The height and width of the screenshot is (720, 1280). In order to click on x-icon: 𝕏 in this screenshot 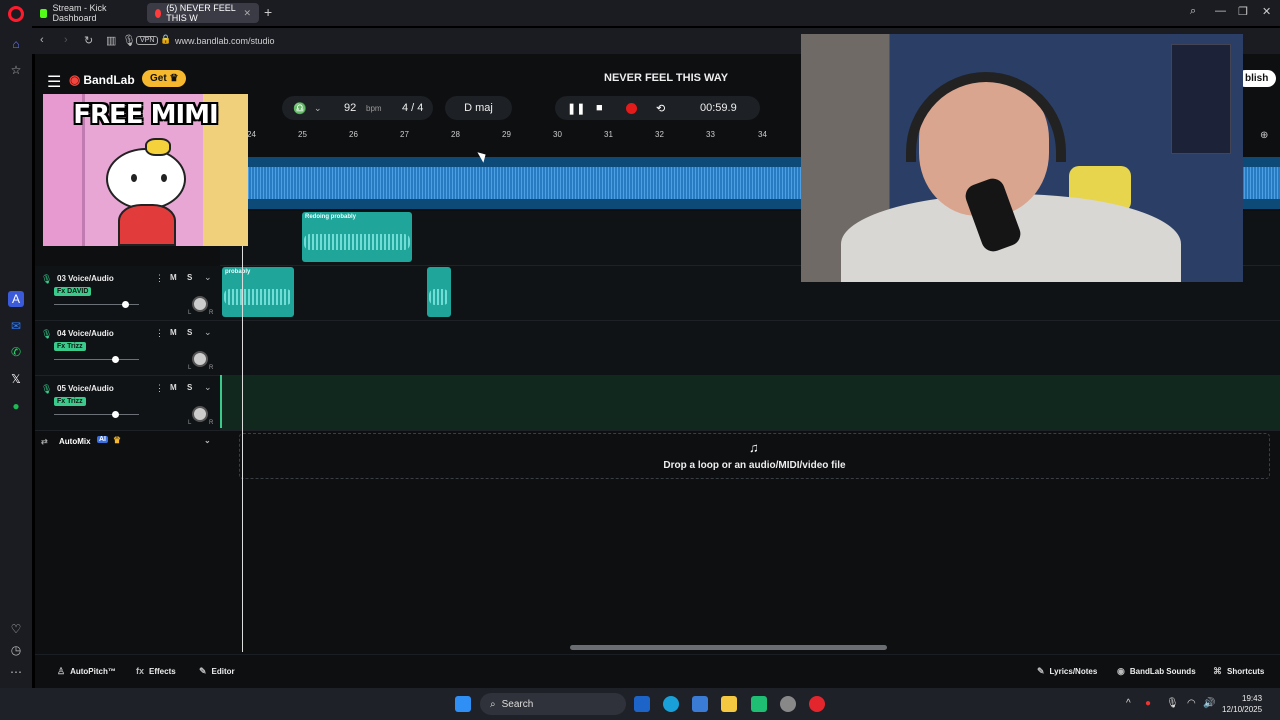, I will do `click(16, 379)`.